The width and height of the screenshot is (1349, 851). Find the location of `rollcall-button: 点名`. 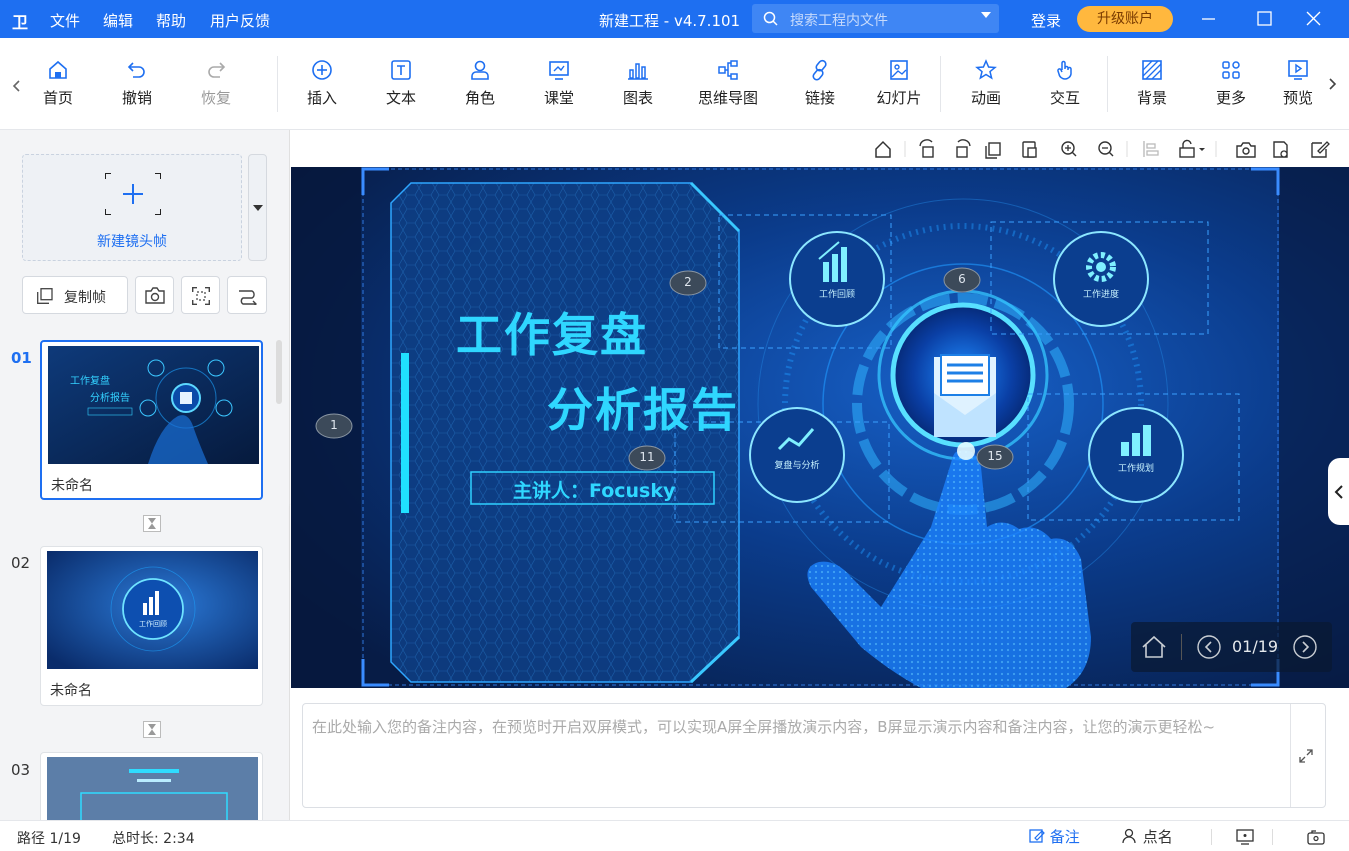

rollcall-button: 点名 is located at coordinates (1147, 836).